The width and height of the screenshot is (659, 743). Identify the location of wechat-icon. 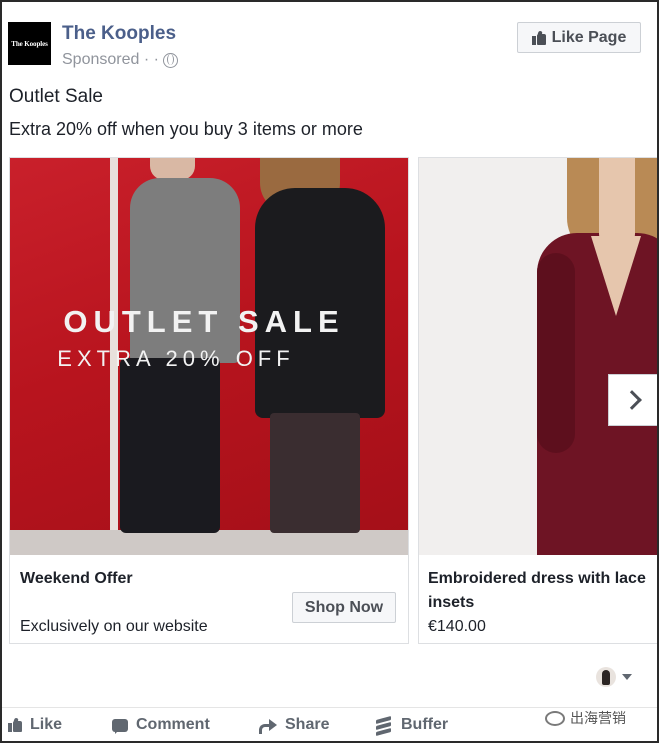
(555, 718).